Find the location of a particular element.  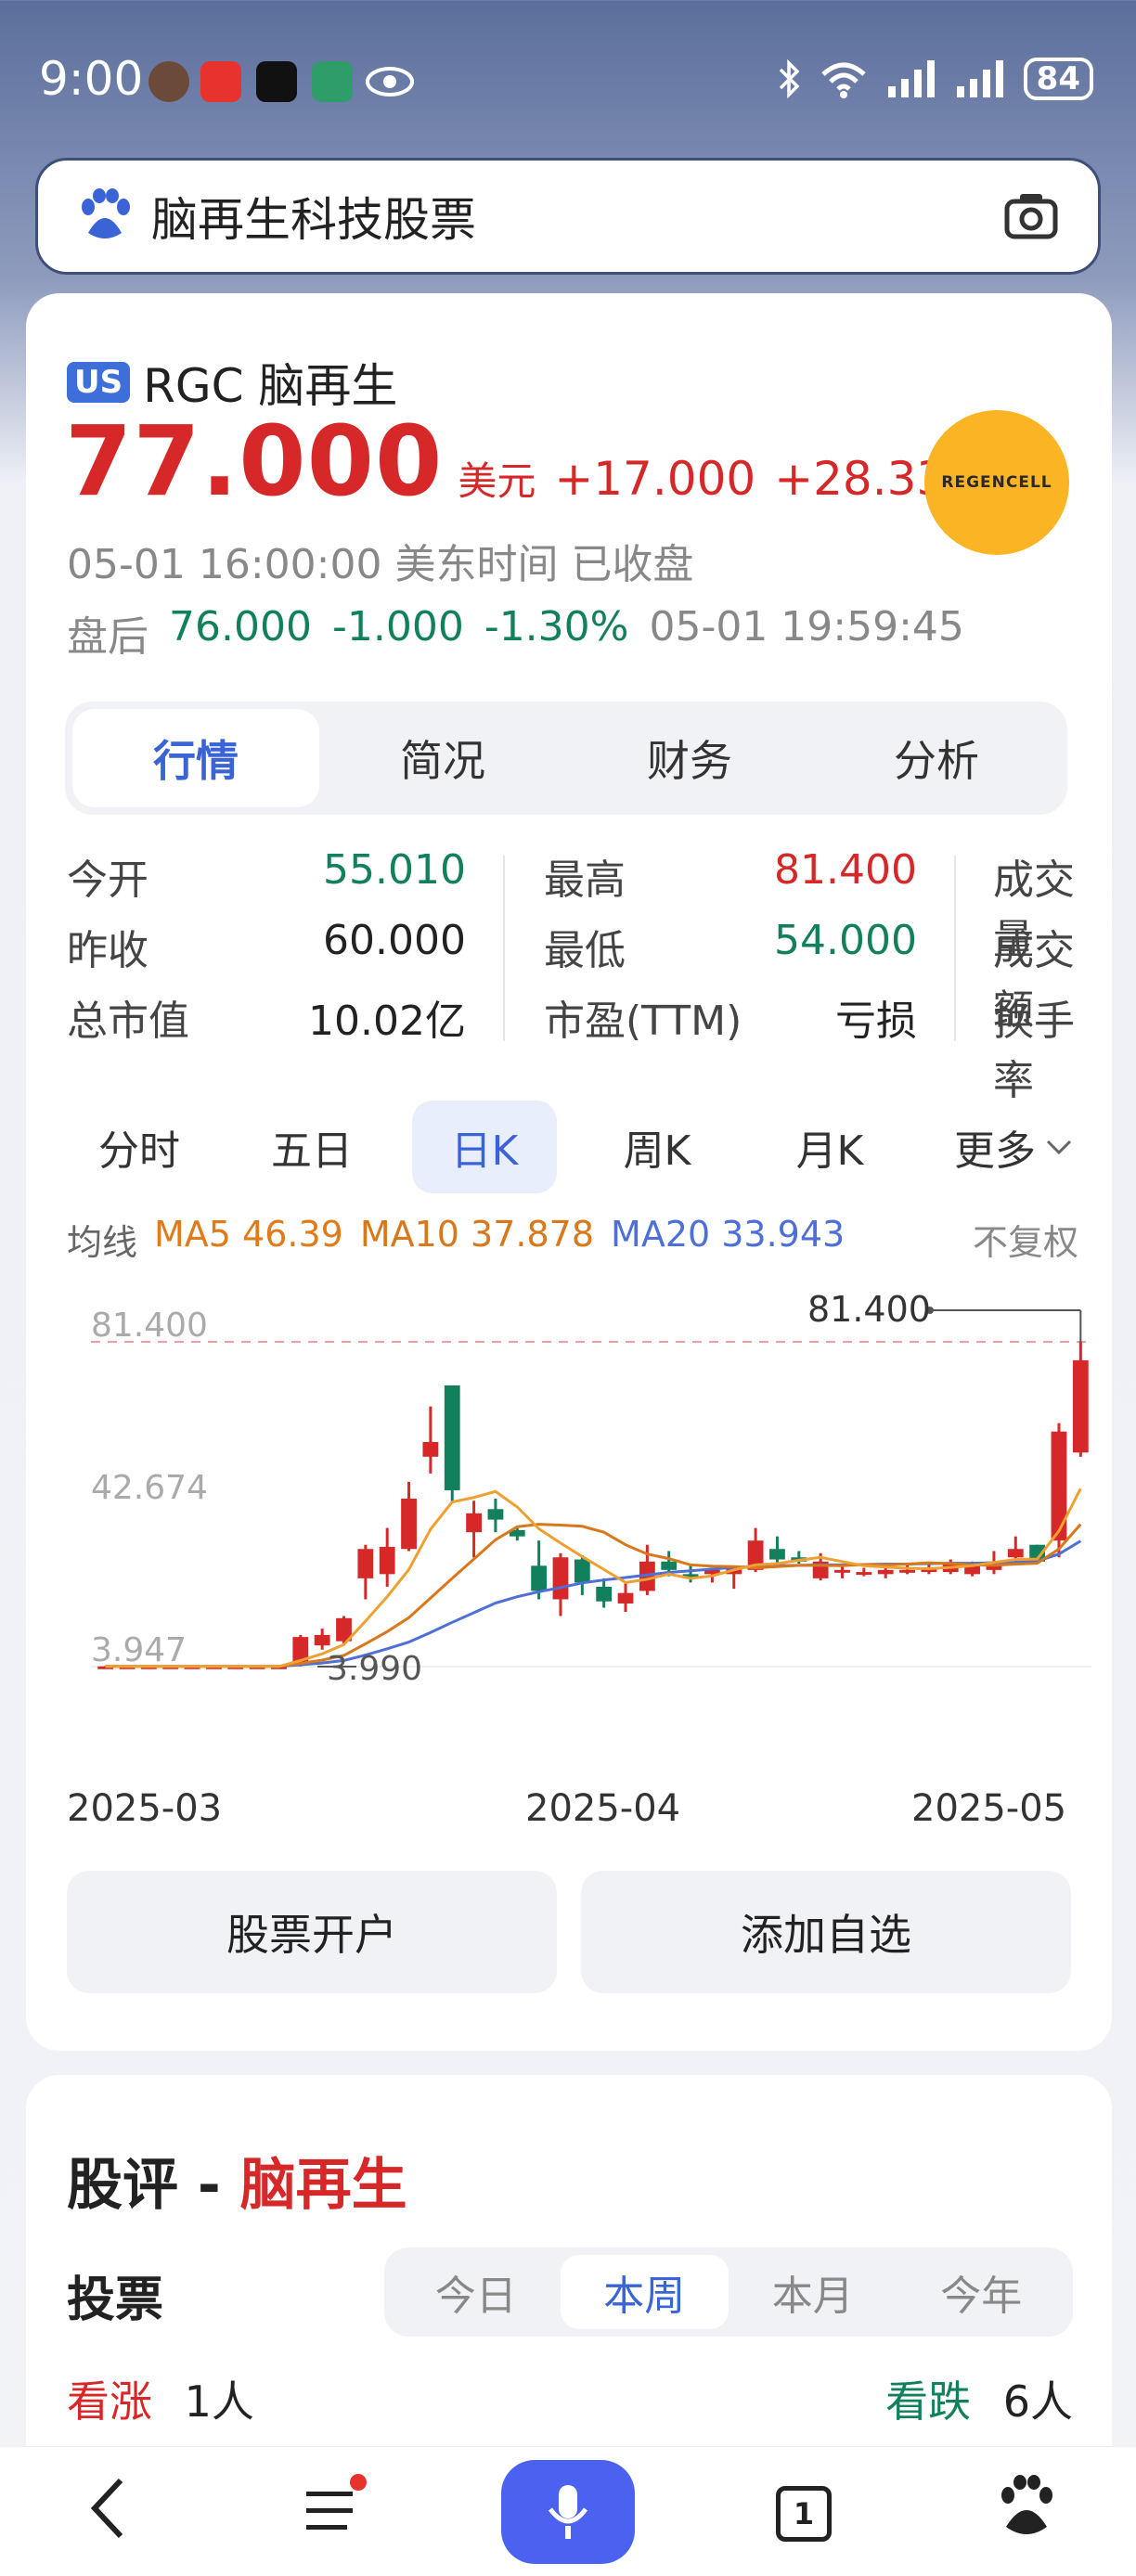

eye-icon is located at coordinates (390, 82).